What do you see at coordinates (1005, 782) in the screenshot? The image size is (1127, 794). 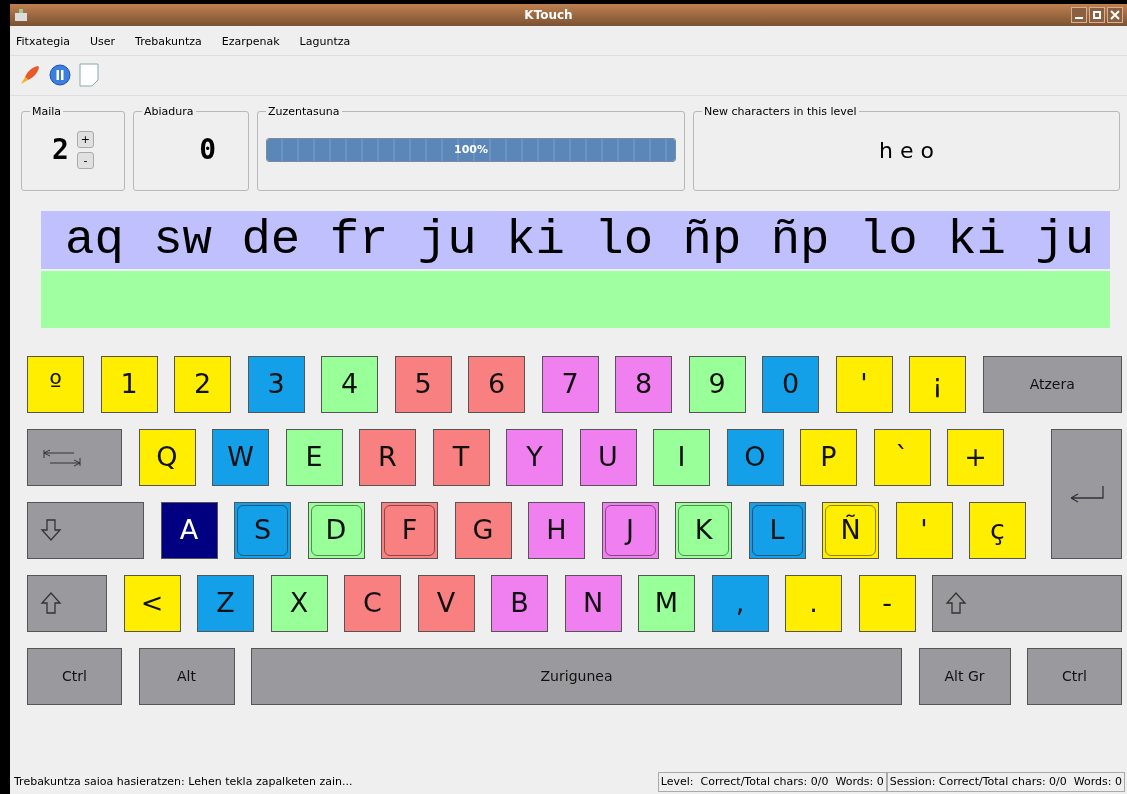 I see `session-stats: Session: Correct/Total chars: 0/0 Words: 0` at bounding box center [1005, 782].